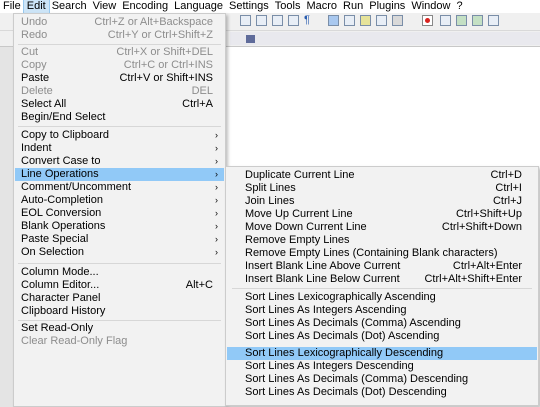 The height and width of the screenshot is (407, 540). Describe the element at coordinates (365, 20) in the screenshot. I see `doc-map-icon` at that location.